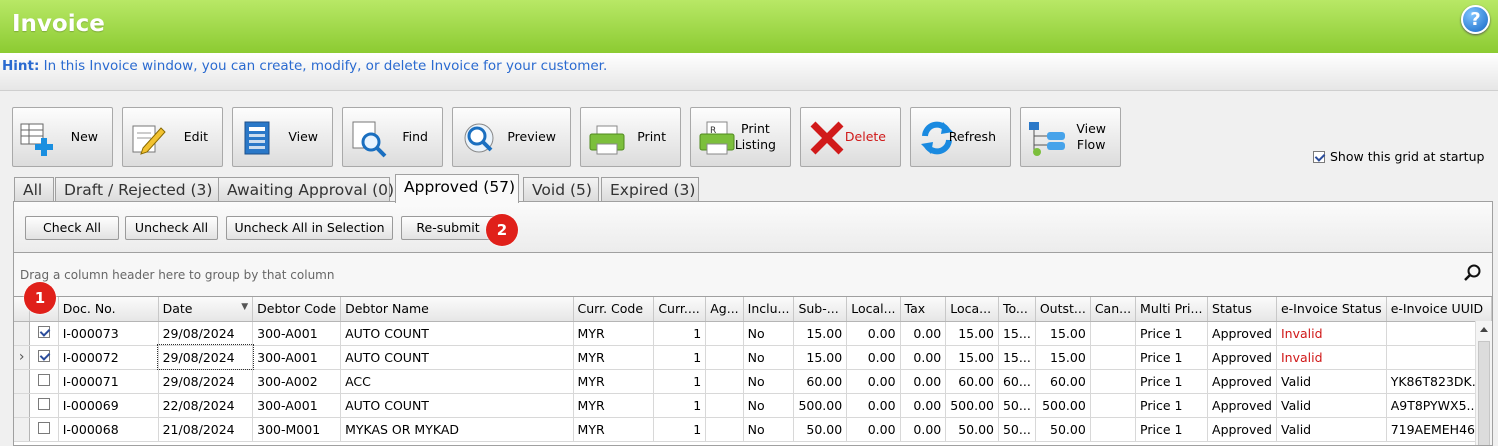 The height and width of the screenshot is (446, 1498). Describe the element at coordinates (62, 137) in the screenshot. I see `new-button: New` at that location.